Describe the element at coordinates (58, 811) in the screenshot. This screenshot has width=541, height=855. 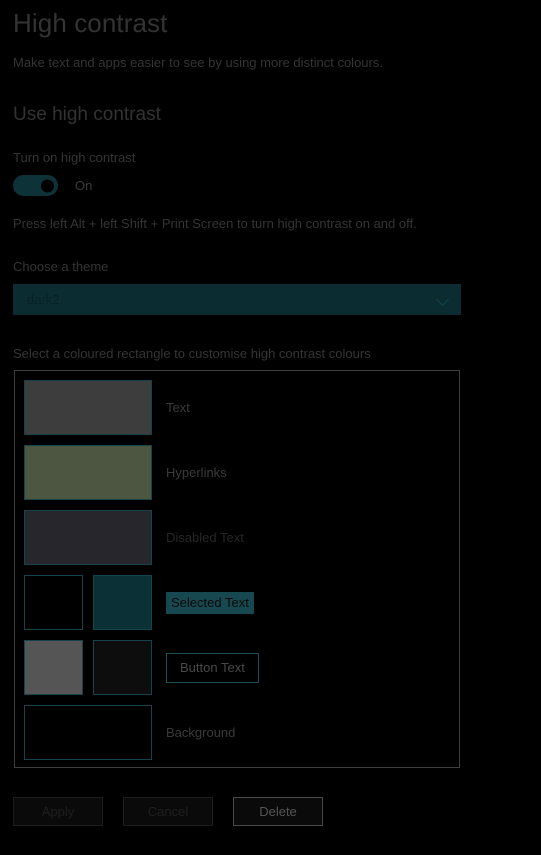
I see `apply-button: Apply` at that location.